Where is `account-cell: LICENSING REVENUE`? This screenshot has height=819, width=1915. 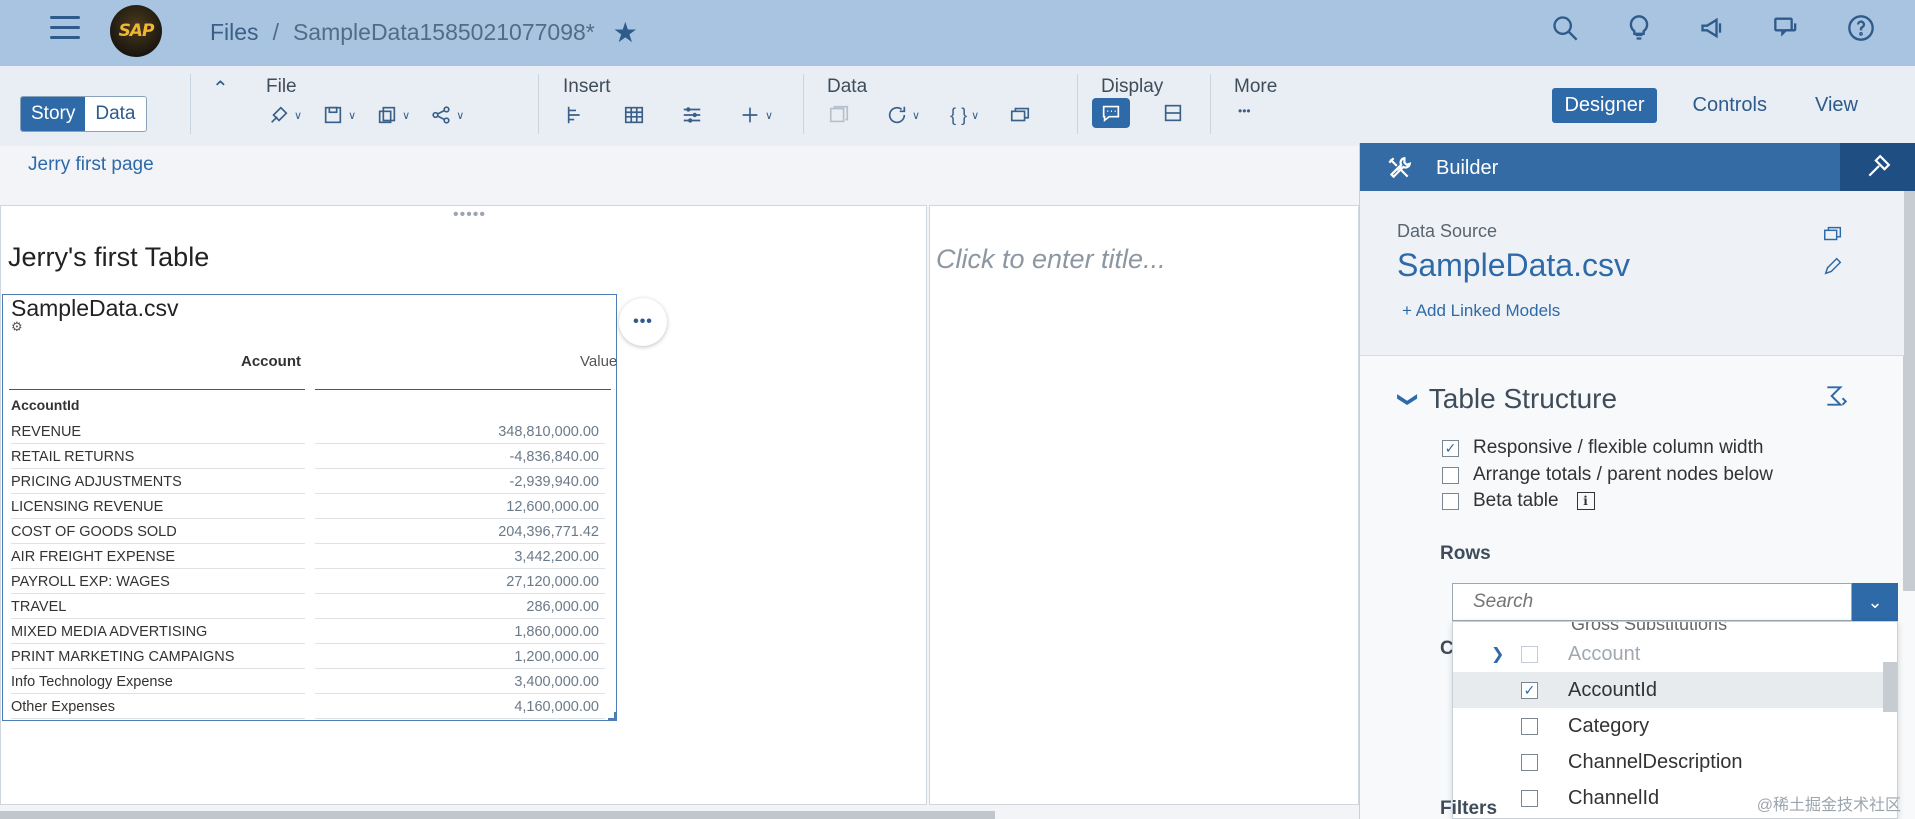 account-cell: LICENSING REVENUE is located at coordinates (158, 509).